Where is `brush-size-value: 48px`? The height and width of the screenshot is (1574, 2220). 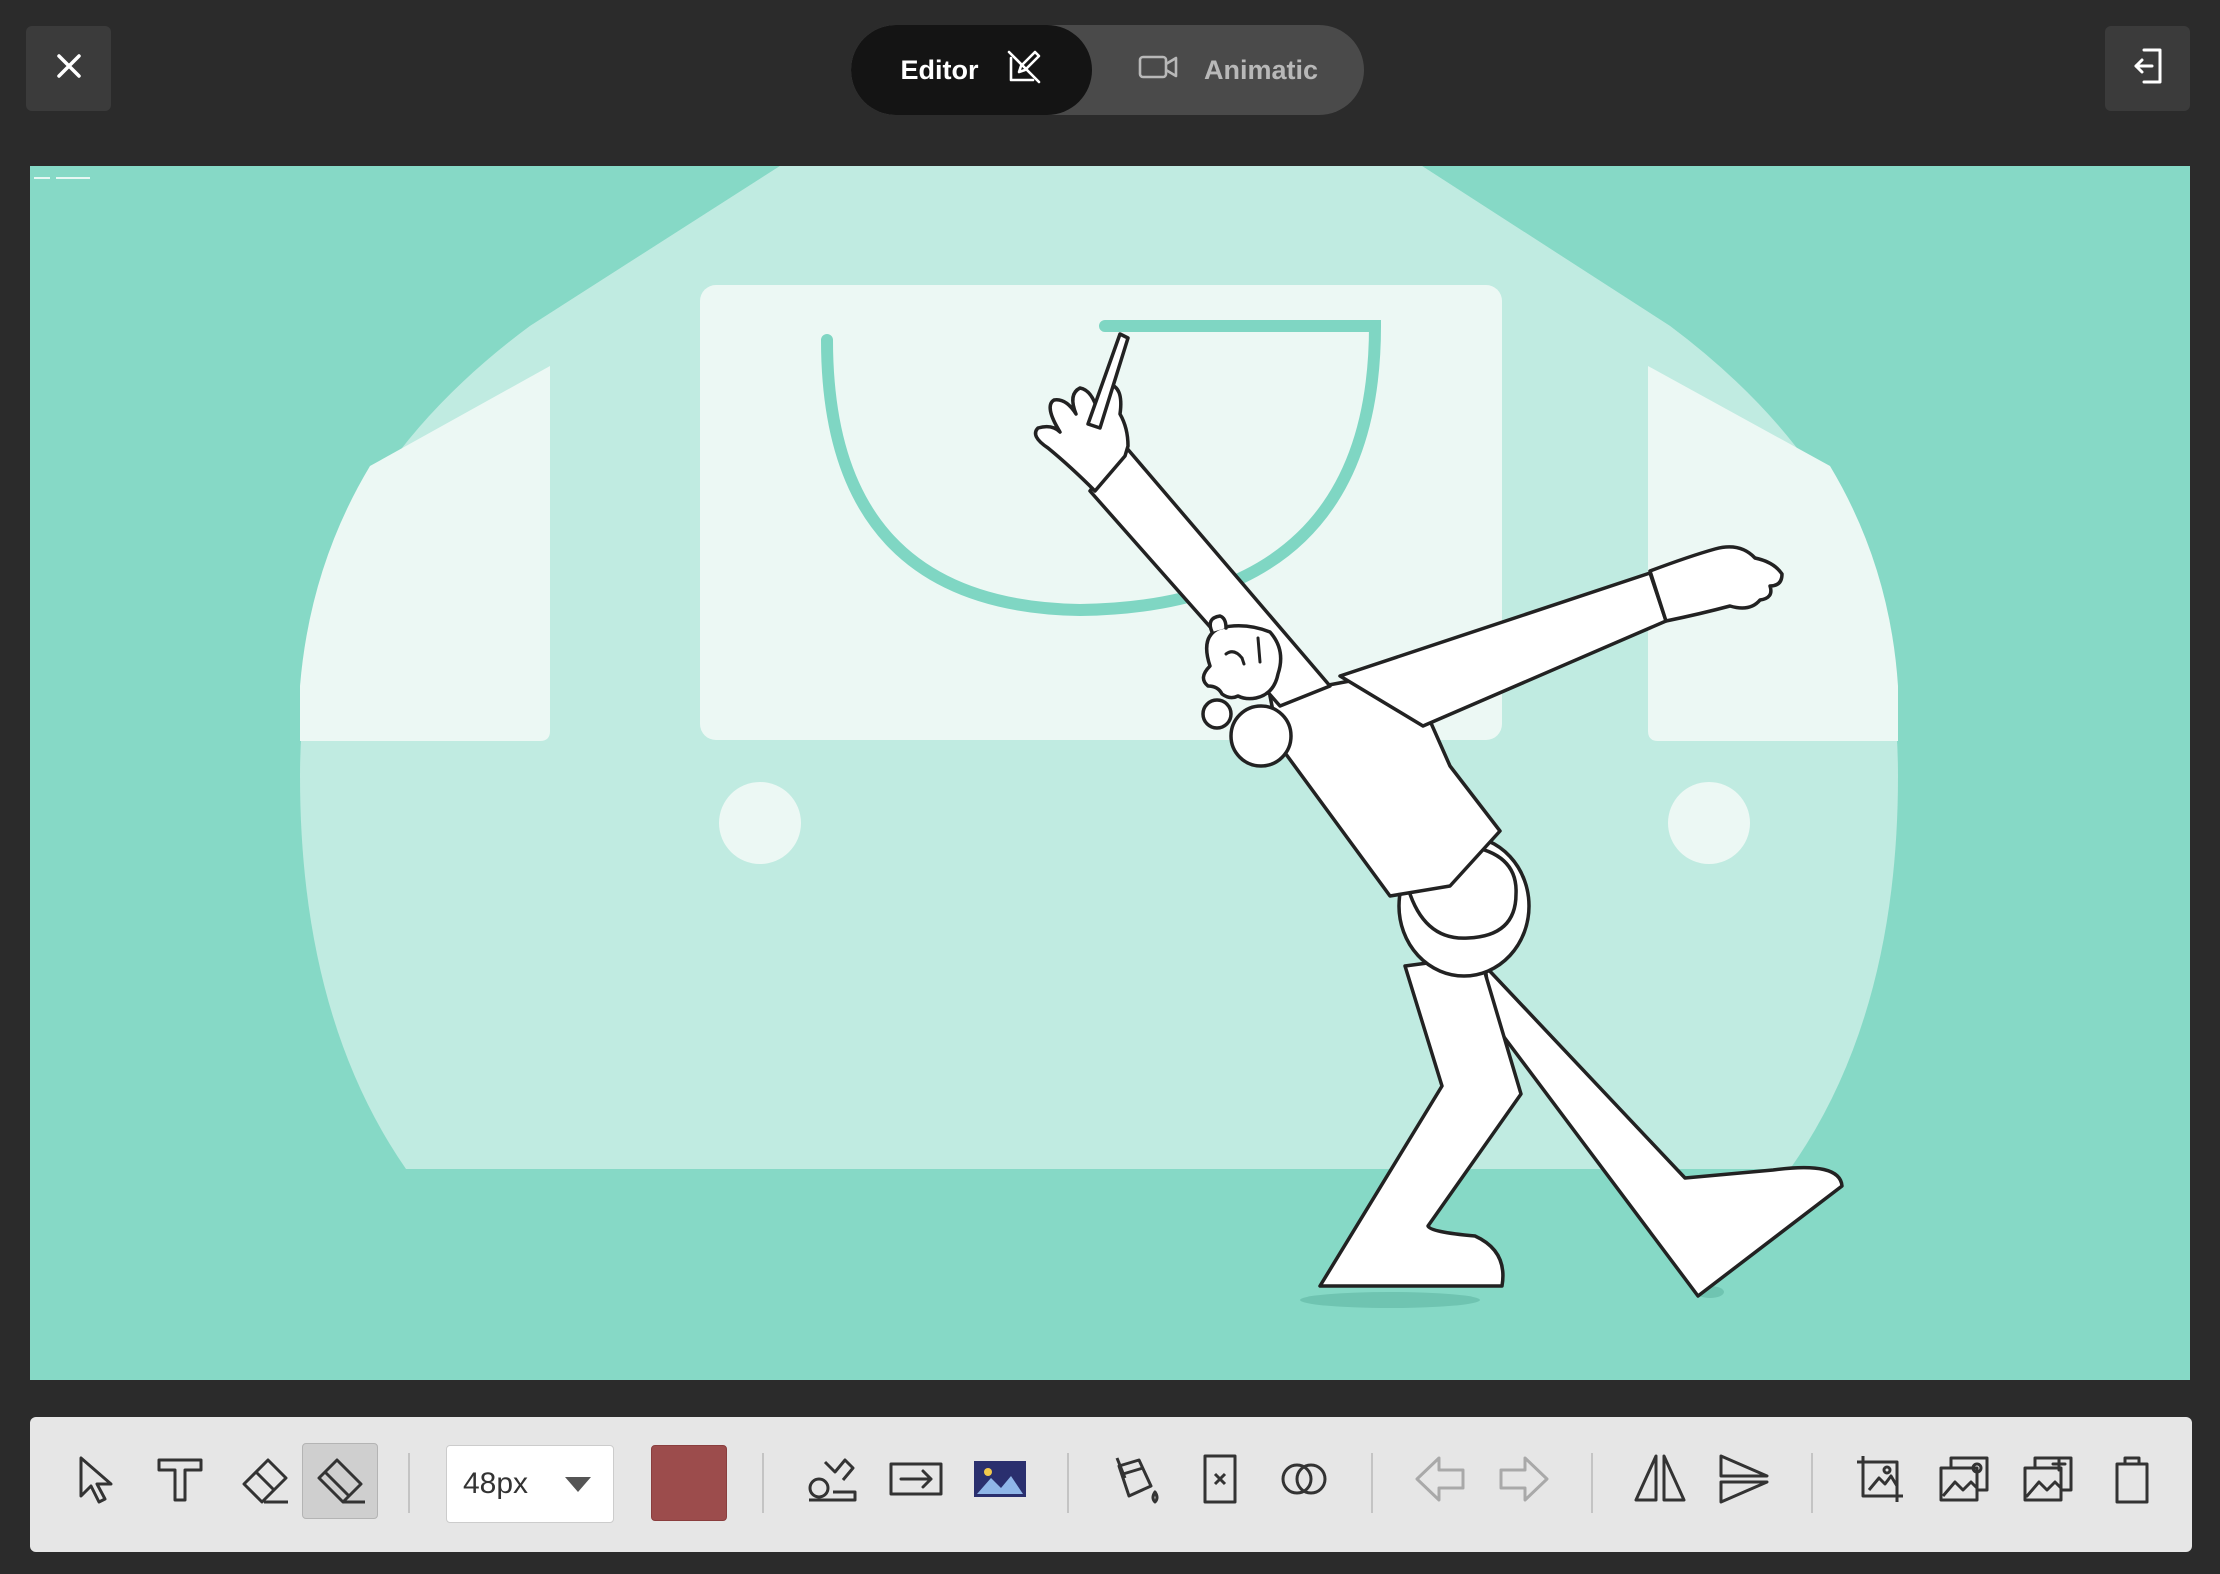
brush-size-value: 48px is located at coordinates (496, 1483).